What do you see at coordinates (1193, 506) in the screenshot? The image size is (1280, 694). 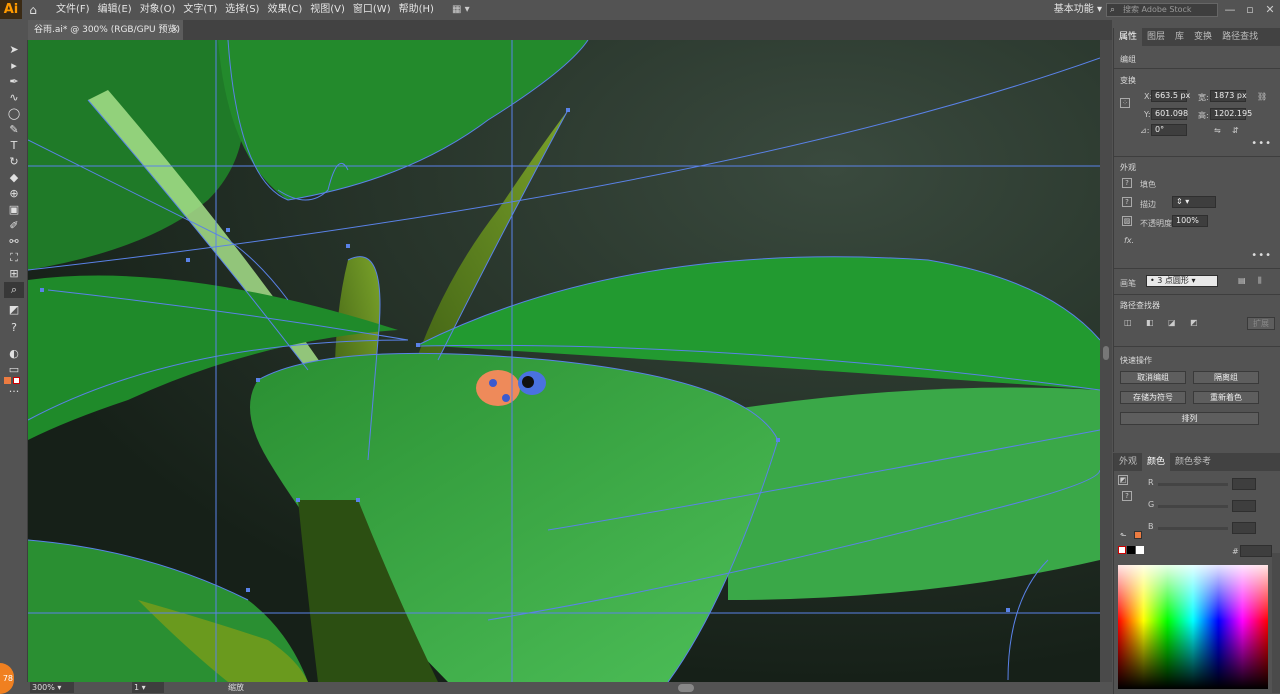 I see `green-track` at bounding box center [1193, 506].